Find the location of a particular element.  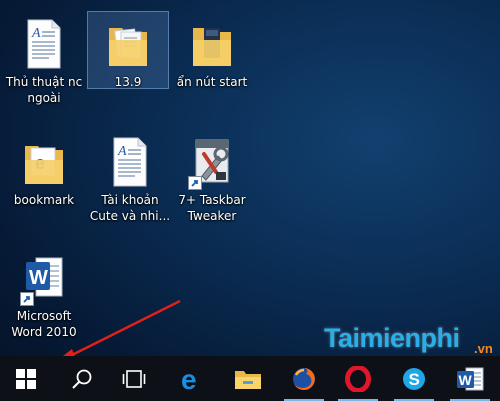

skype-icon: S is located at coordinates (414, 378).